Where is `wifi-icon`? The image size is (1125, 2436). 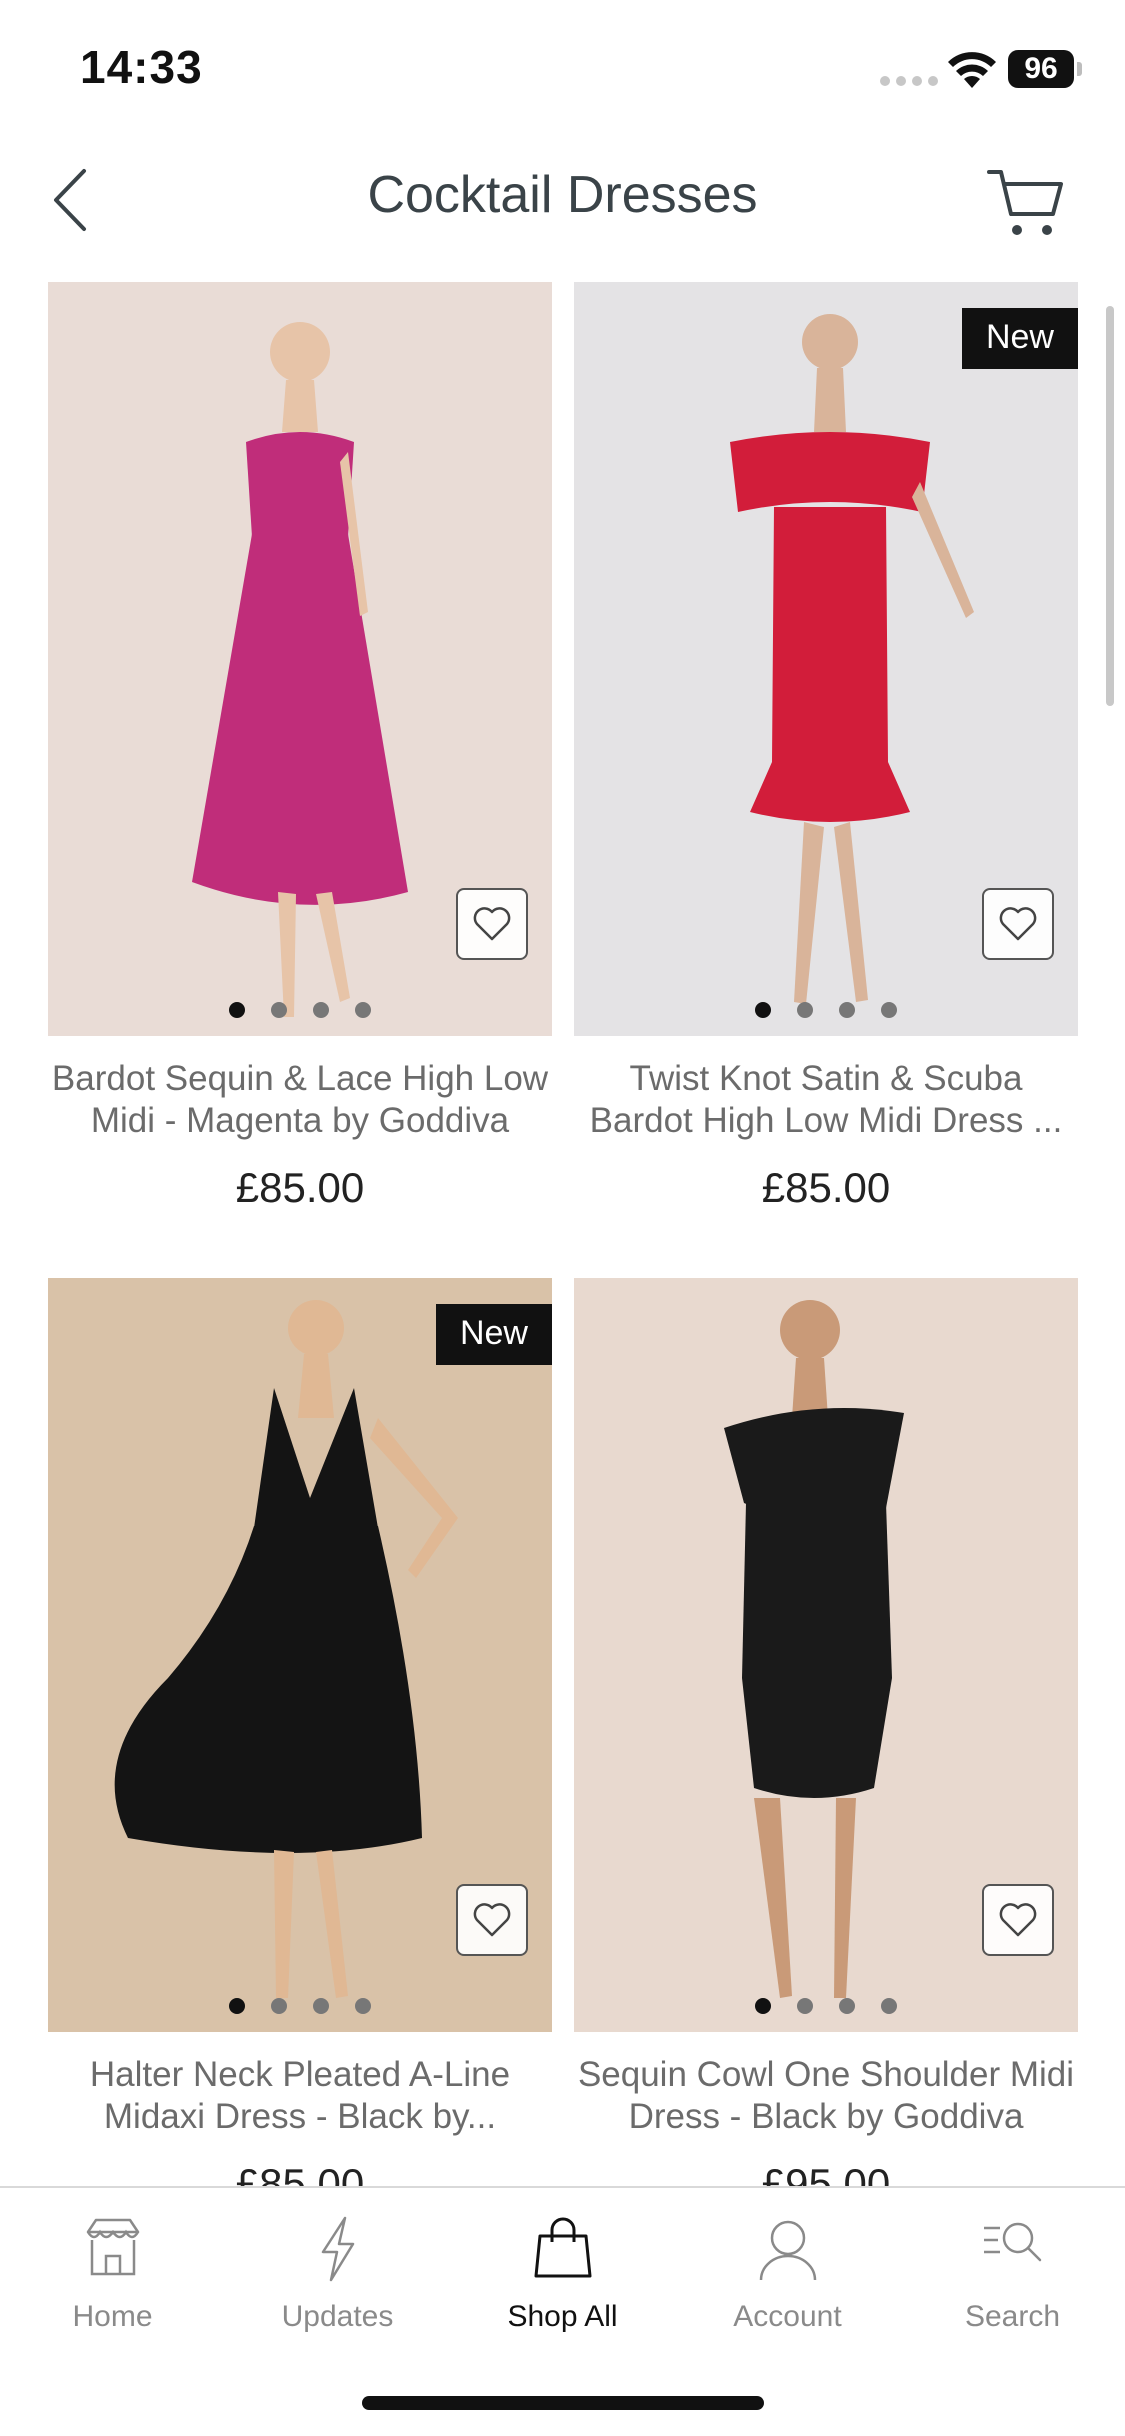
wifi-icon is located at coordinates (972, 70).